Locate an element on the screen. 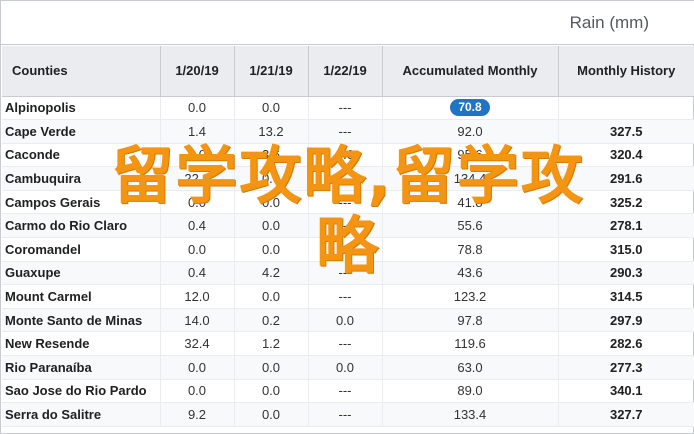 The height and width of the screenshot is (434, 694). table-row: Cambuquira 22.0 0.0 --- 134.4 291.6 is located at coordinates (348, 178).